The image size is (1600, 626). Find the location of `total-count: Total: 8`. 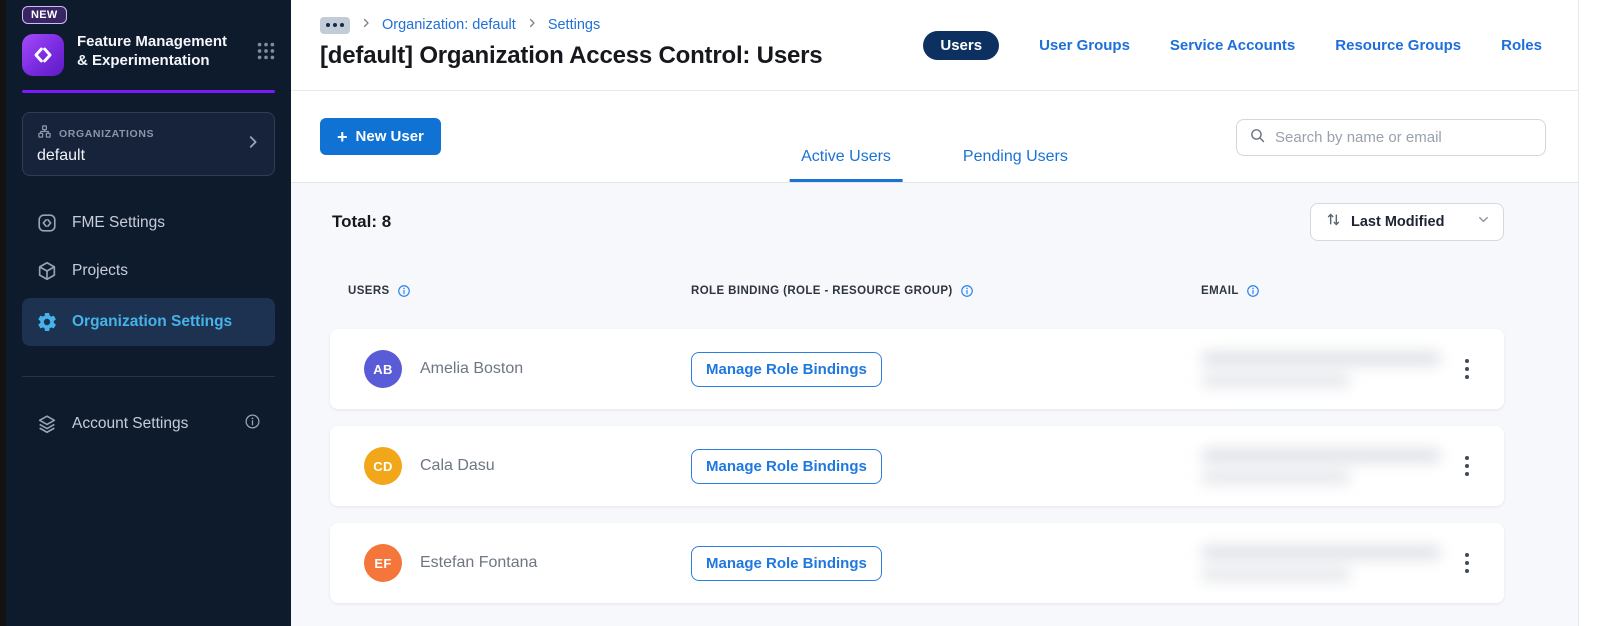

total-count: Total: 8 is located at coordinates (362, 221).